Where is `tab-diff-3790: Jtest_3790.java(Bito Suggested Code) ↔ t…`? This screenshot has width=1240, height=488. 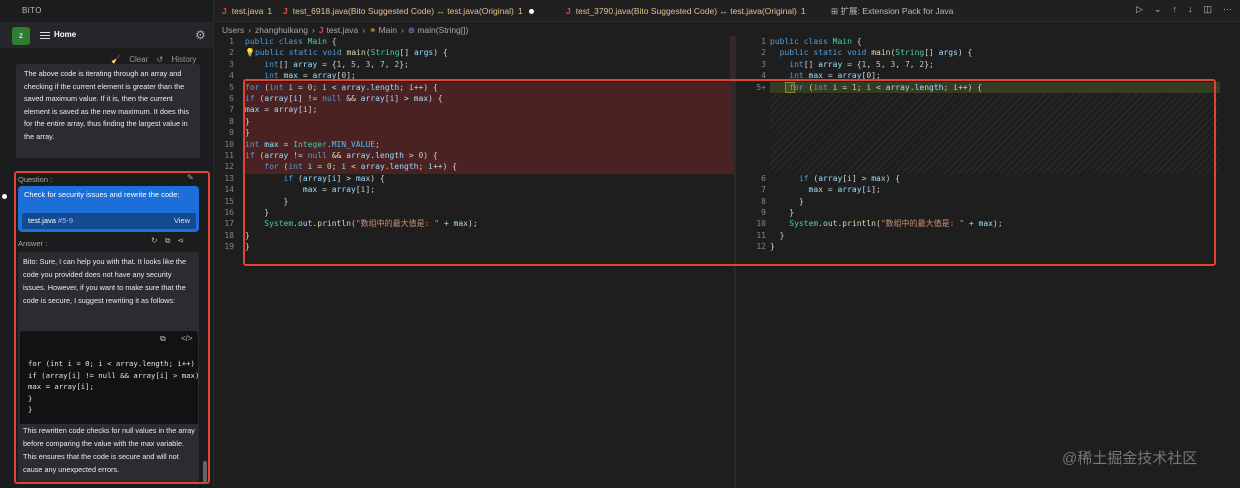 tab-diff-3790: Jtest_3790.java(Bito Suggested Code) ↔ t… is located at coordinates (686, 11).